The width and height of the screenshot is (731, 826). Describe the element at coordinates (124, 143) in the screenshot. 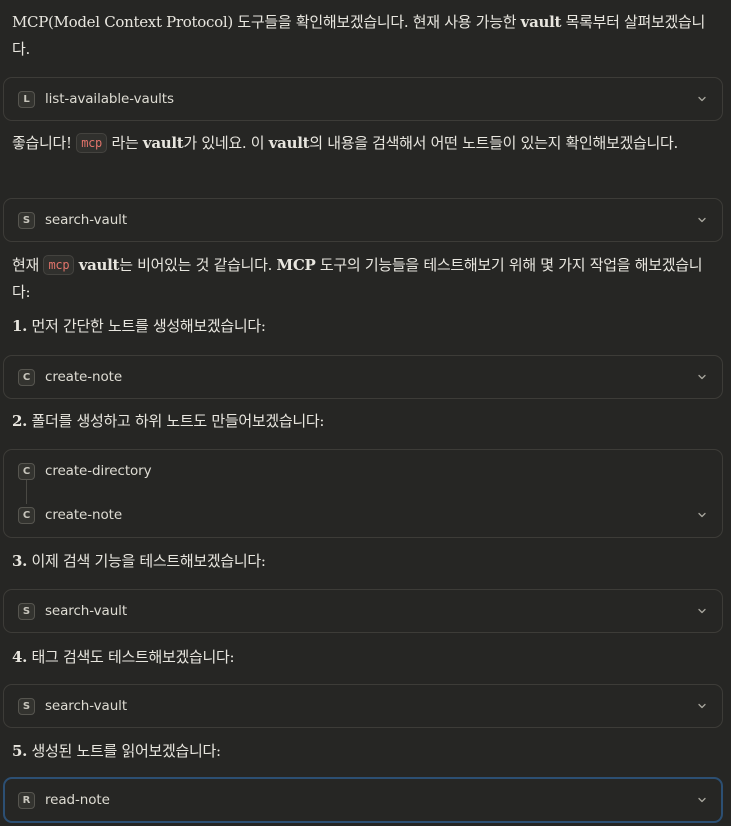

I see `text-span: 라는` at that location.